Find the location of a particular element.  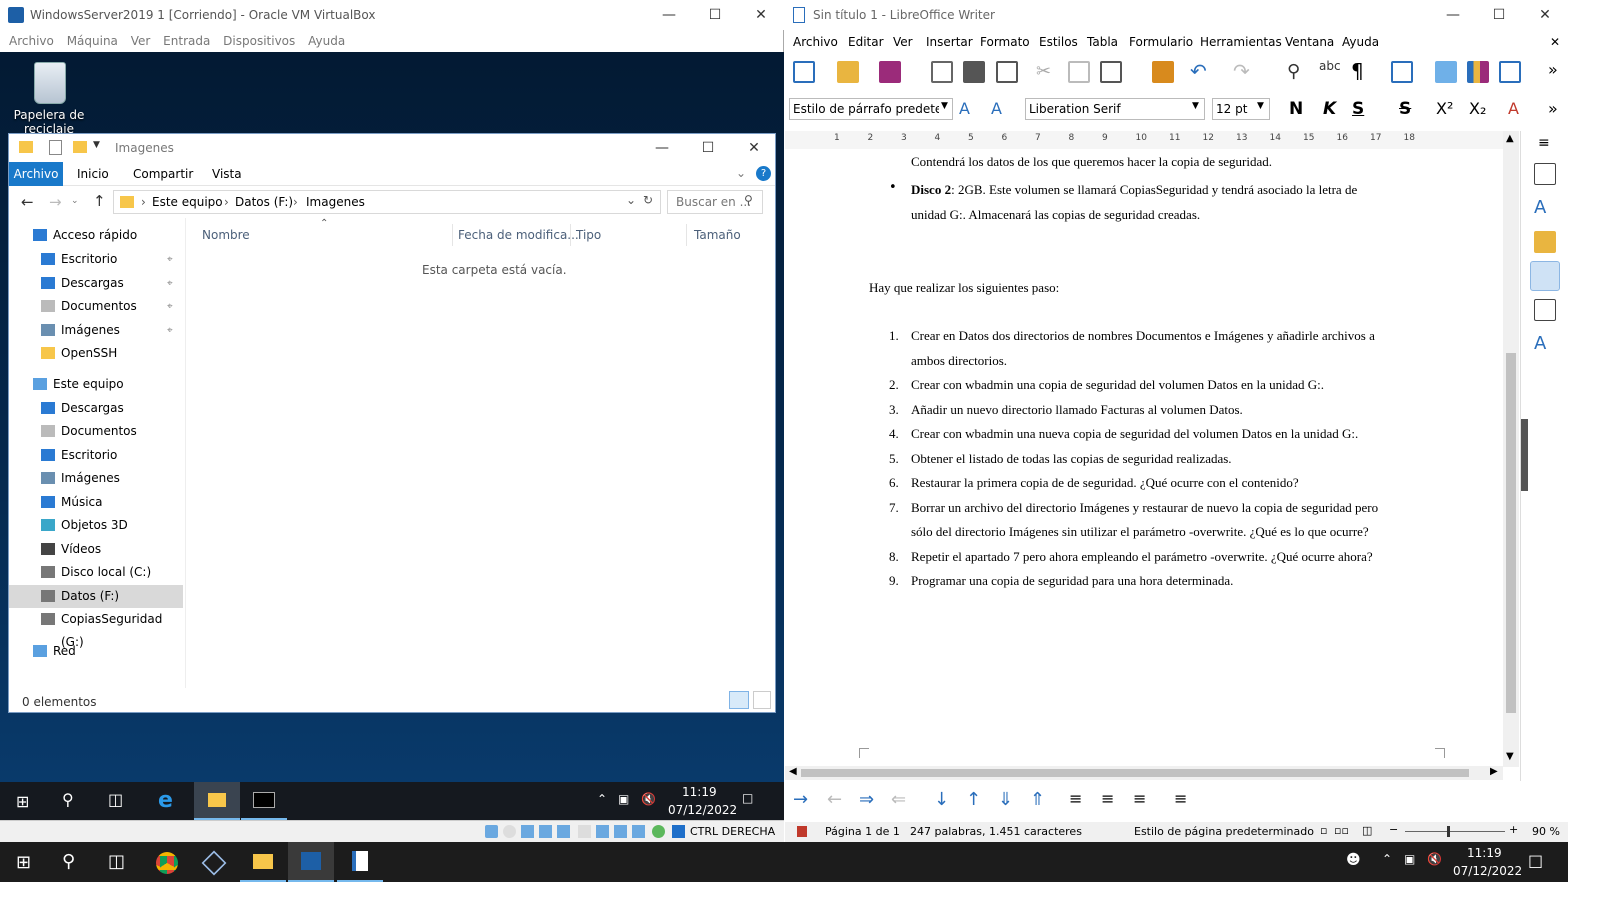

zoom-slider-thumb is located at coordinates (1448, 831).